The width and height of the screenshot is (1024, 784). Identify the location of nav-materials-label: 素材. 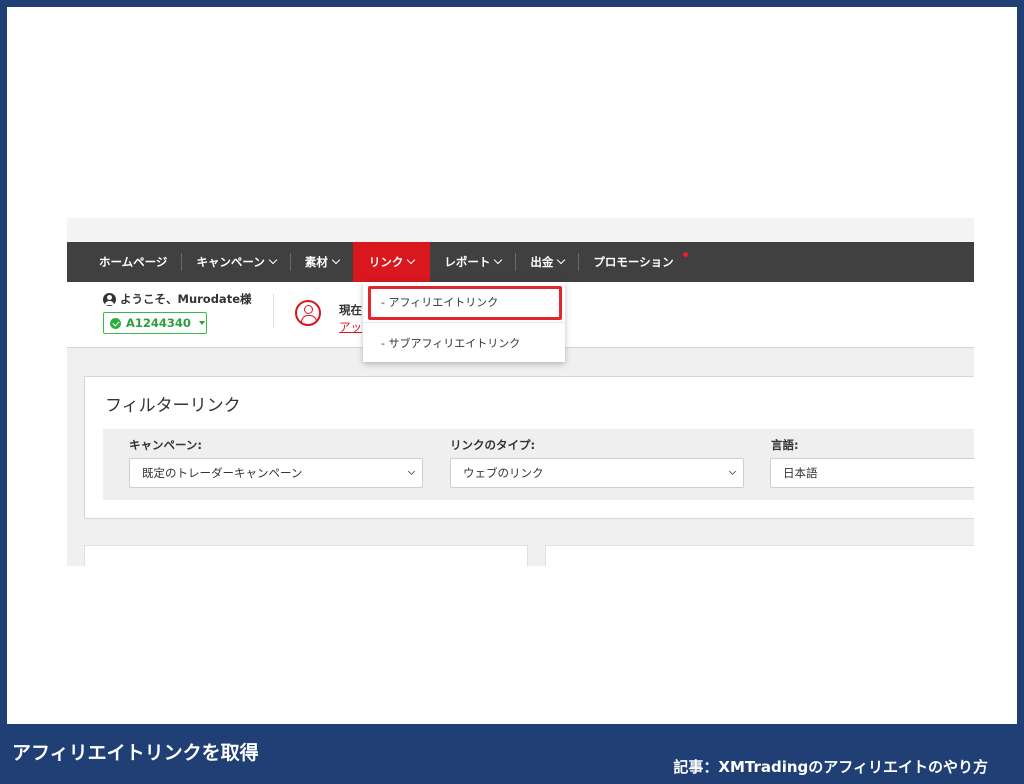
(316, 262).